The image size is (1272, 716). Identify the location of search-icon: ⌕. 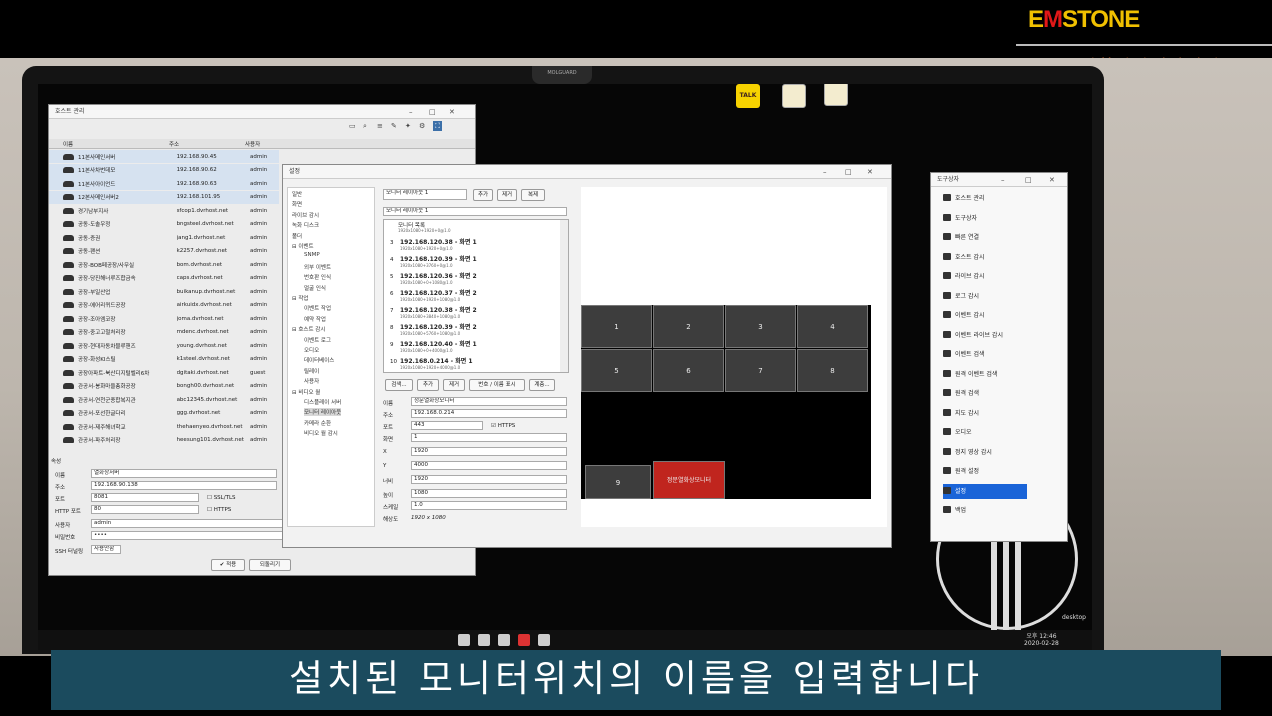
(365, 126).